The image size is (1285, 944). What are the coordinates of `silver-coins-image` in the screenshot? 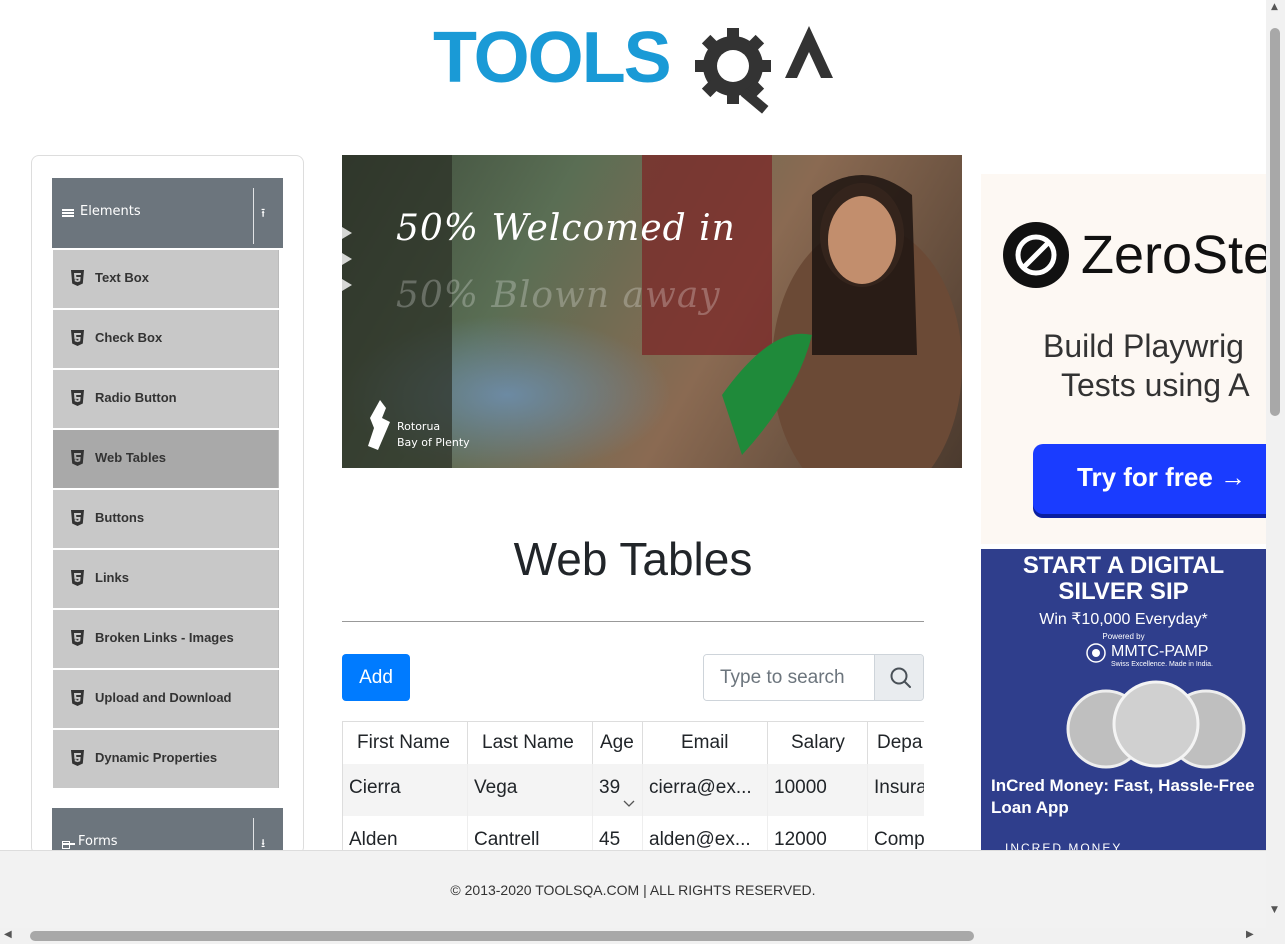 It's located at (1156, 724).